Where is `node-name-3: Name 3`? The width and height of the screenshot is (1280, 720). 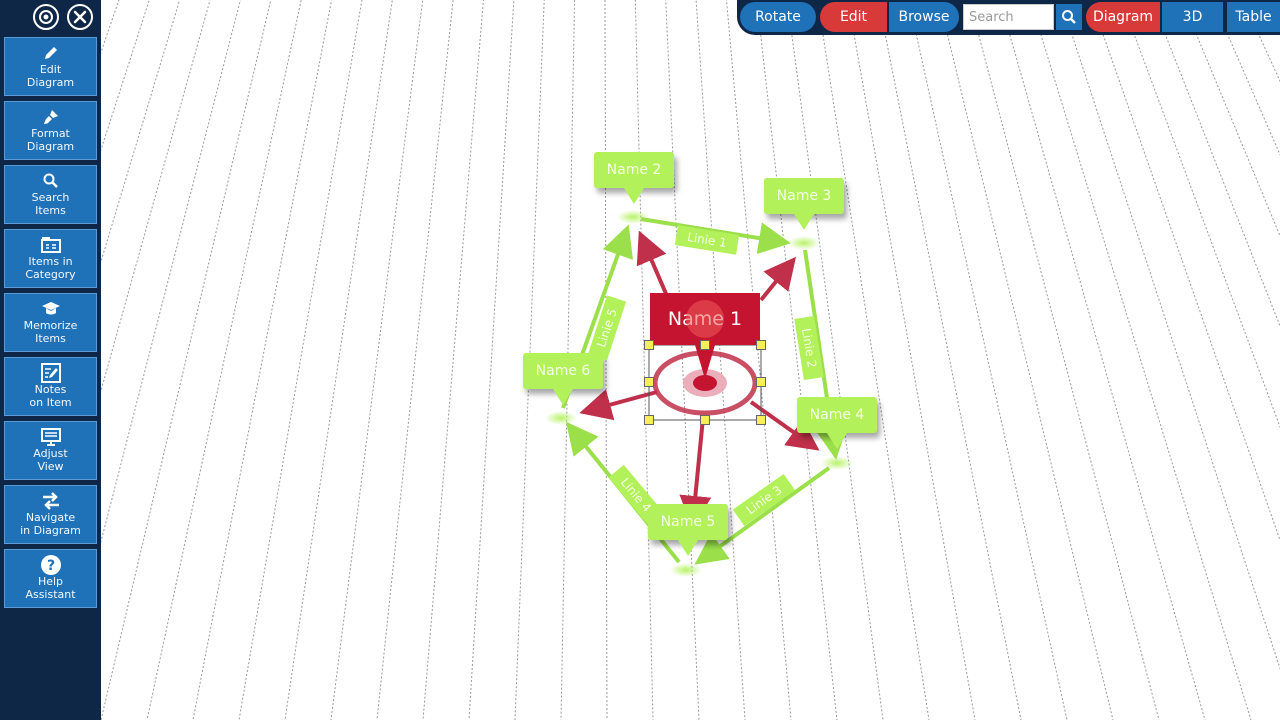
node-name-3: Name 3 is located at coordinates (804, 204).